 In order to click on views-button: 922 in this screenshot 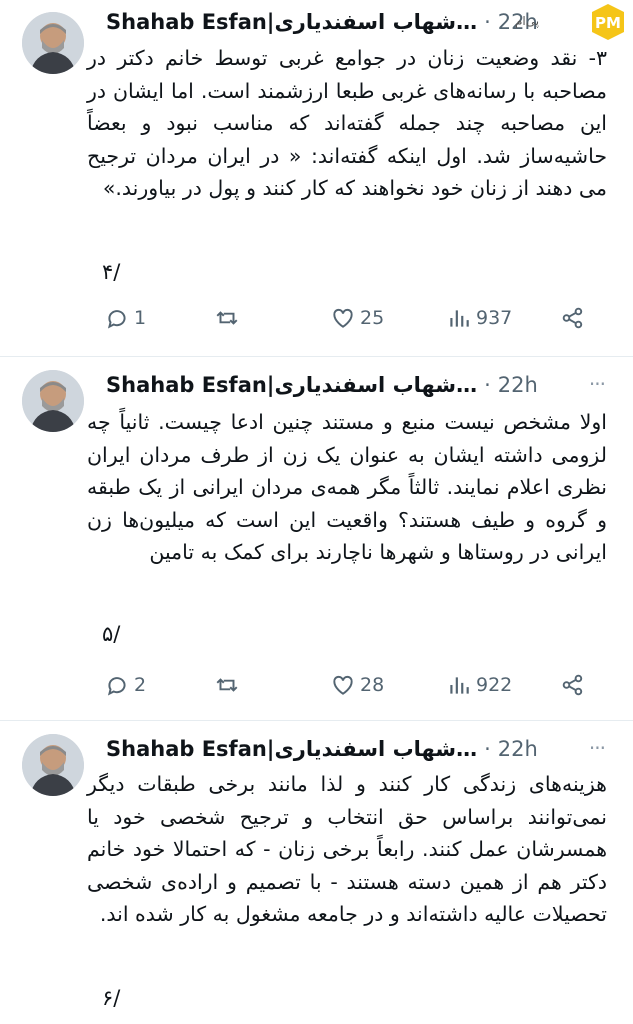, I will do `click(479, 685)`.